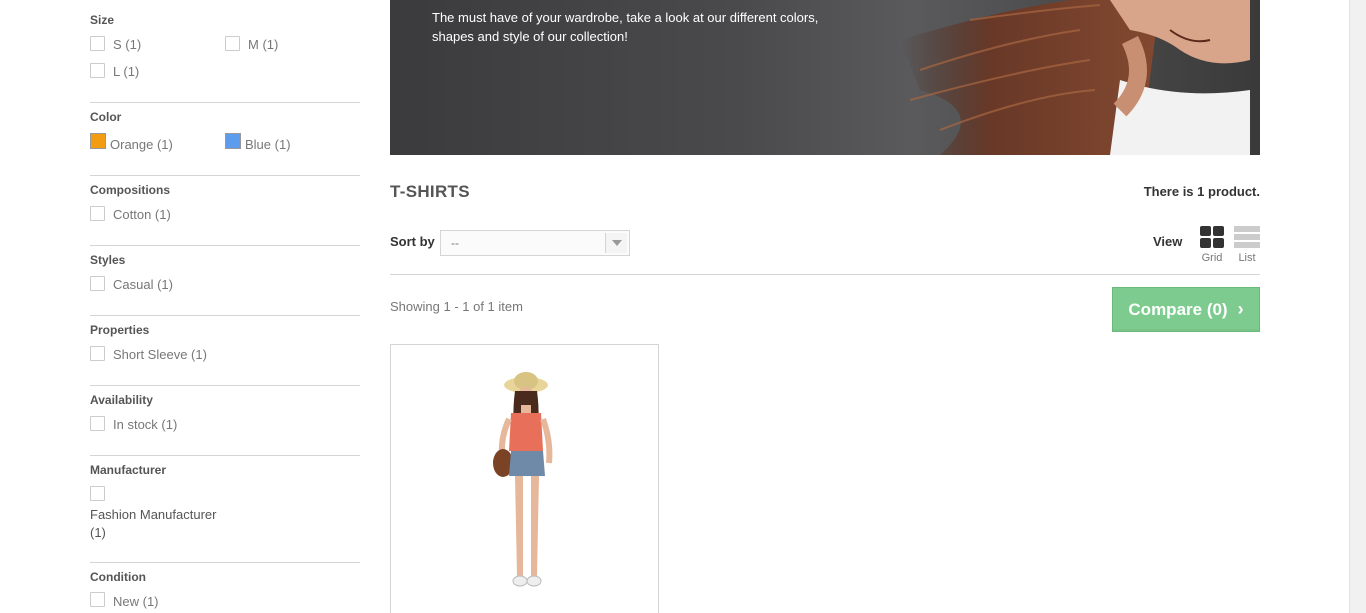 Image resolution: width=1366 pixels, height=613 pixels. I want to click on checkbox-in-stock, so click(97, 423).